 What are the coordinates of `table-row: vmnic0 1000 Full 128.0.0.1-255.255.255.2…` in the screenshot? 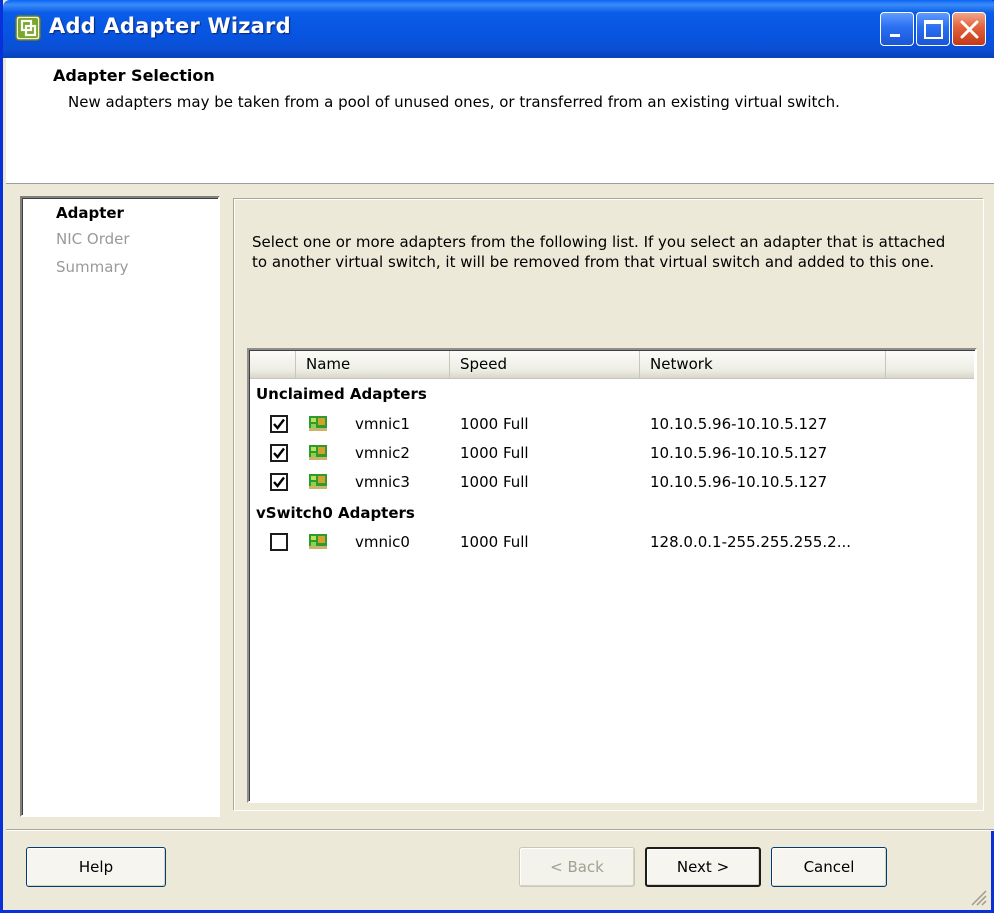 It's located at (612, 542).